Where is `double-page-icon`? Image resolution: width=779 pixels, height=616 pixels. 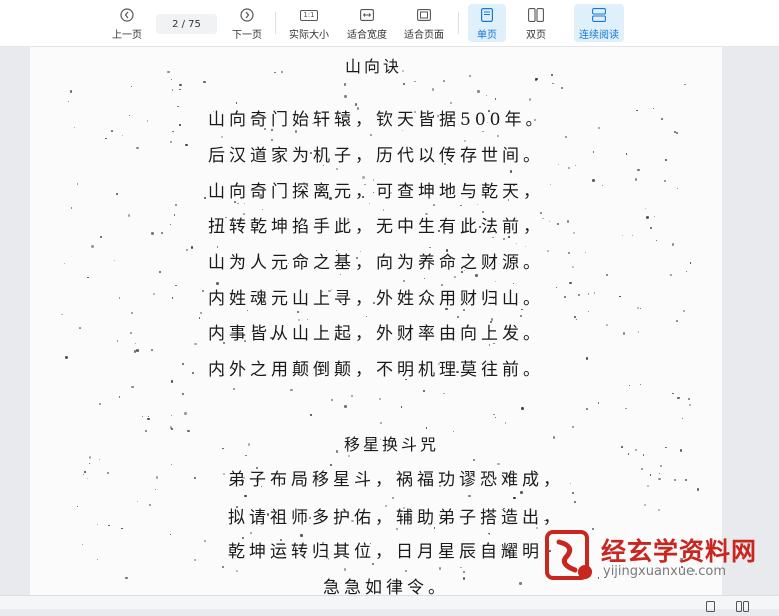 double-page-icon is located at coordinates (536, 15).